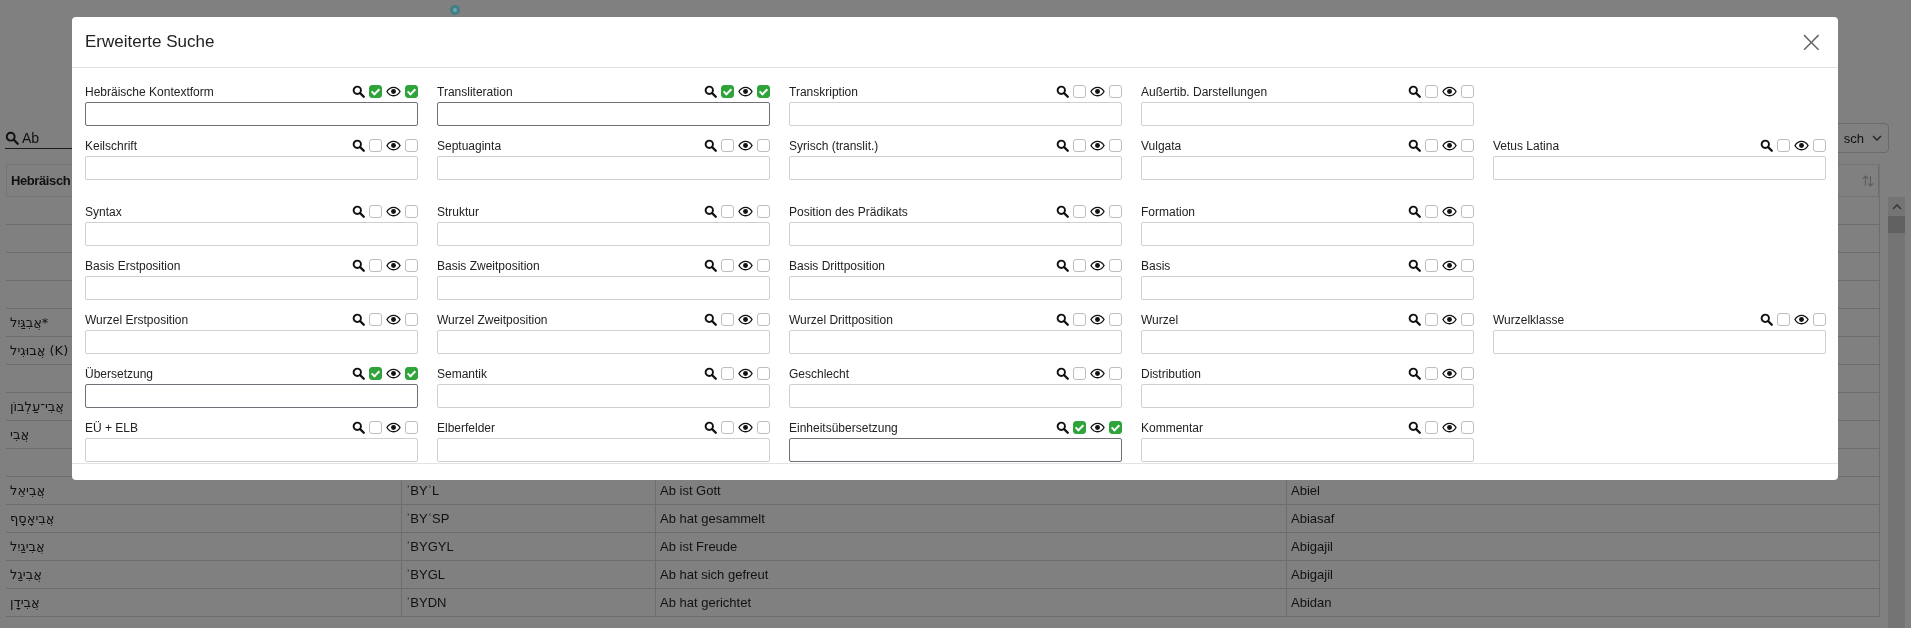 This screenshot has width=1911, height=628. I want to click on table-cell: אֲבִידָן, so click(25, 602).